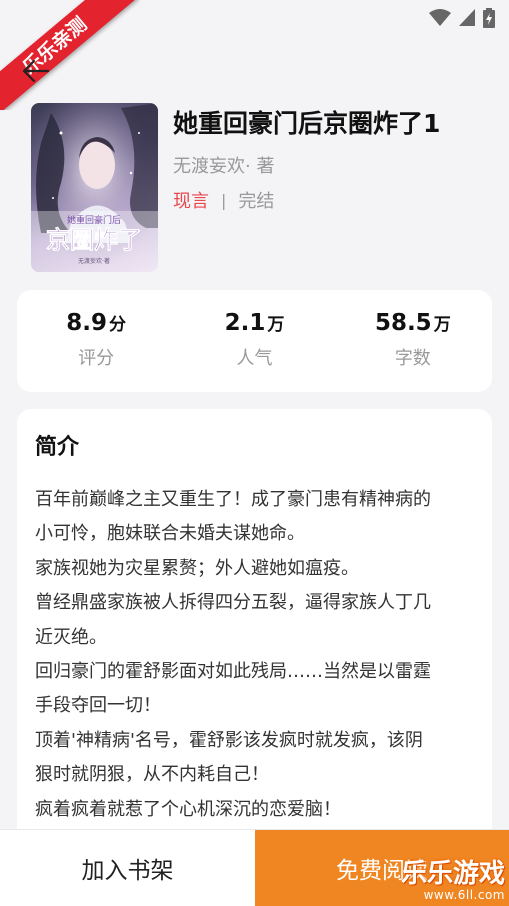 The image size is (509, 906). Describe the element at coordinates (96, 341) in the screenshot. I see `stat-rating: 8.9 分 评分` at that location.